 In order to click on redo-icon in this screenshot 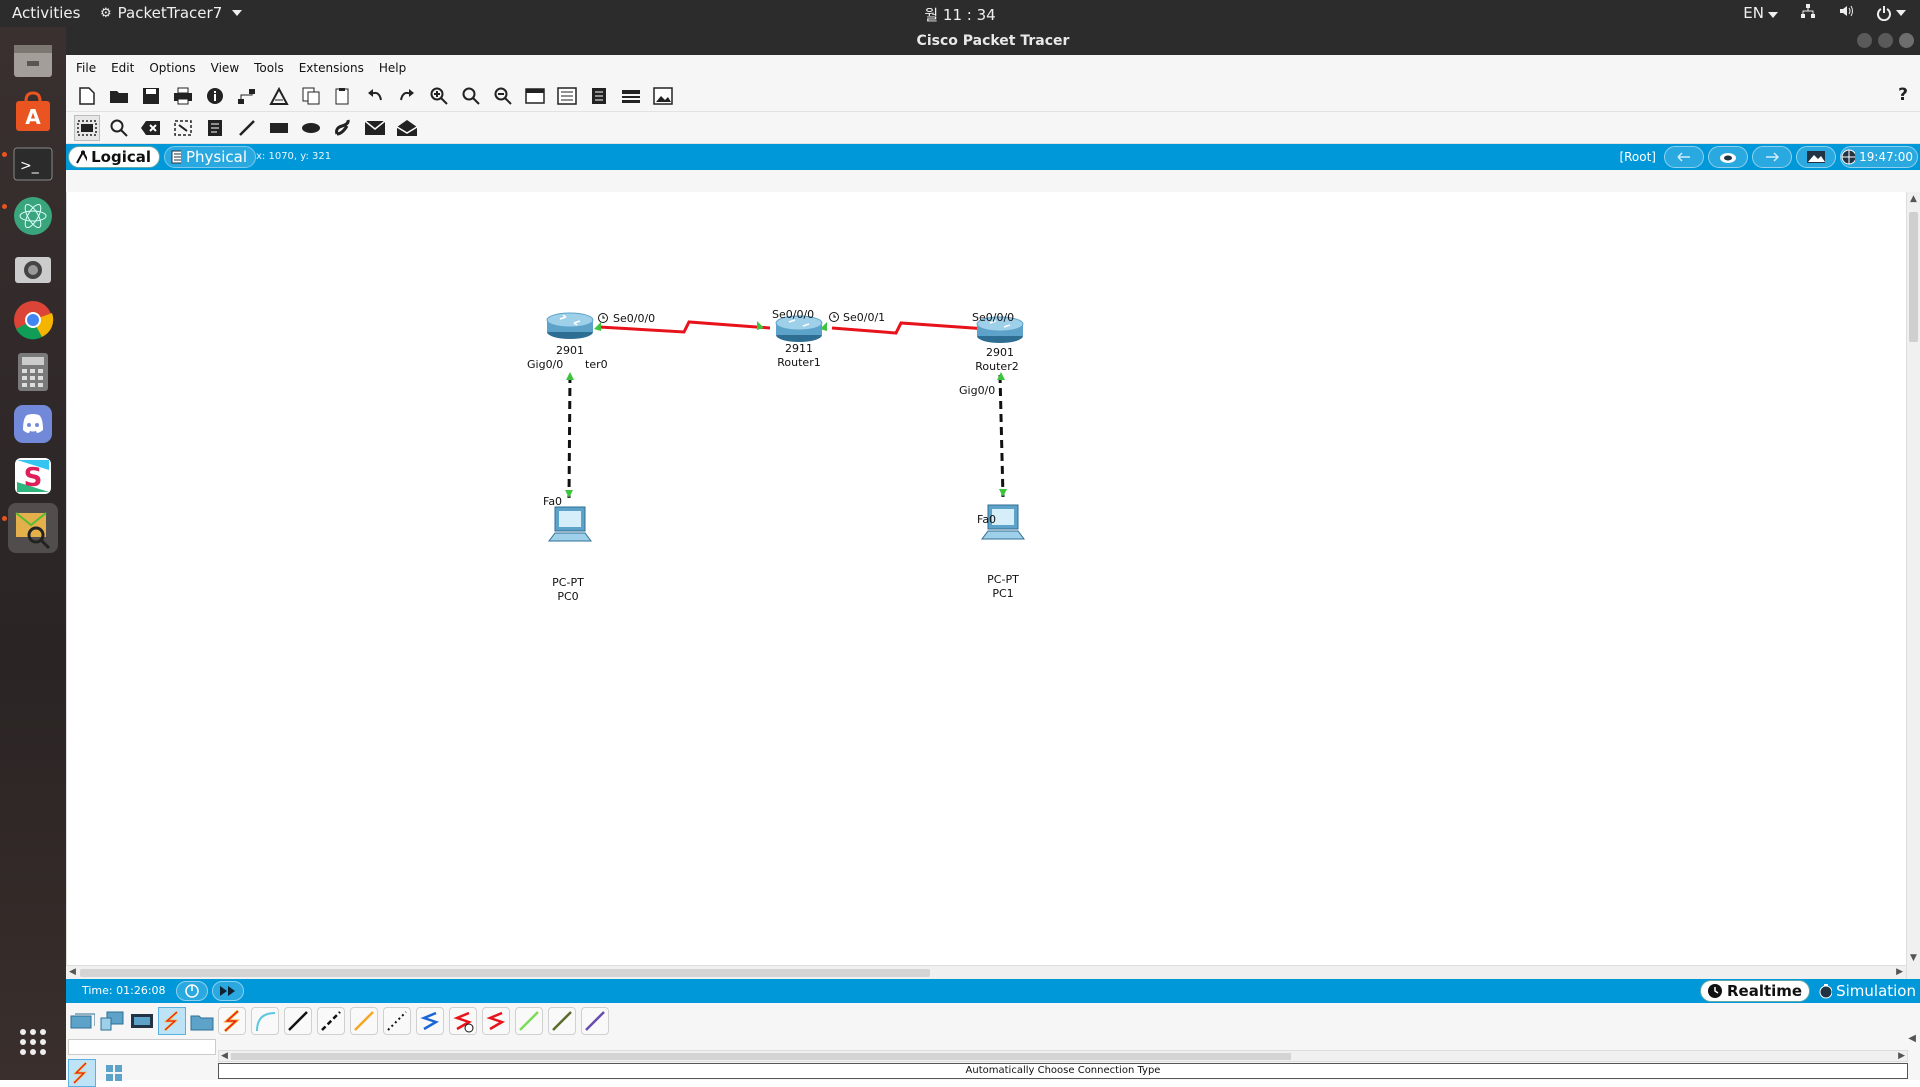, I will do `click(407, 96)`.